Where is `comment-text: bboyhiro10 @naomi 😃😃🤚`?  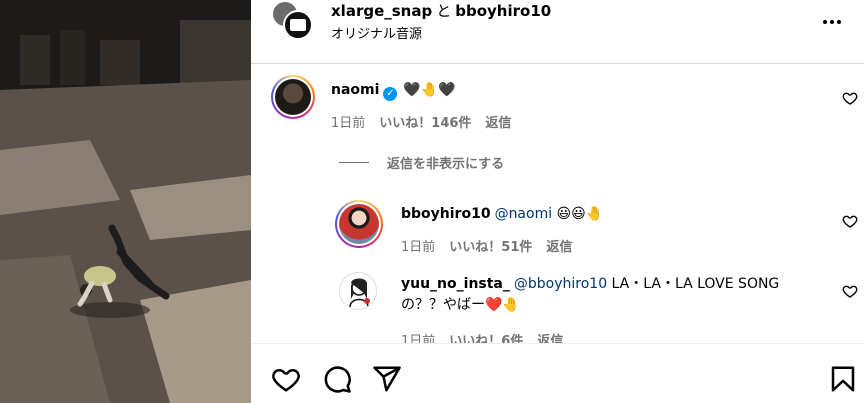
comment-text: bboyhiro10 @naomi 😃😃🤚 is located at coordinates (502, 214).